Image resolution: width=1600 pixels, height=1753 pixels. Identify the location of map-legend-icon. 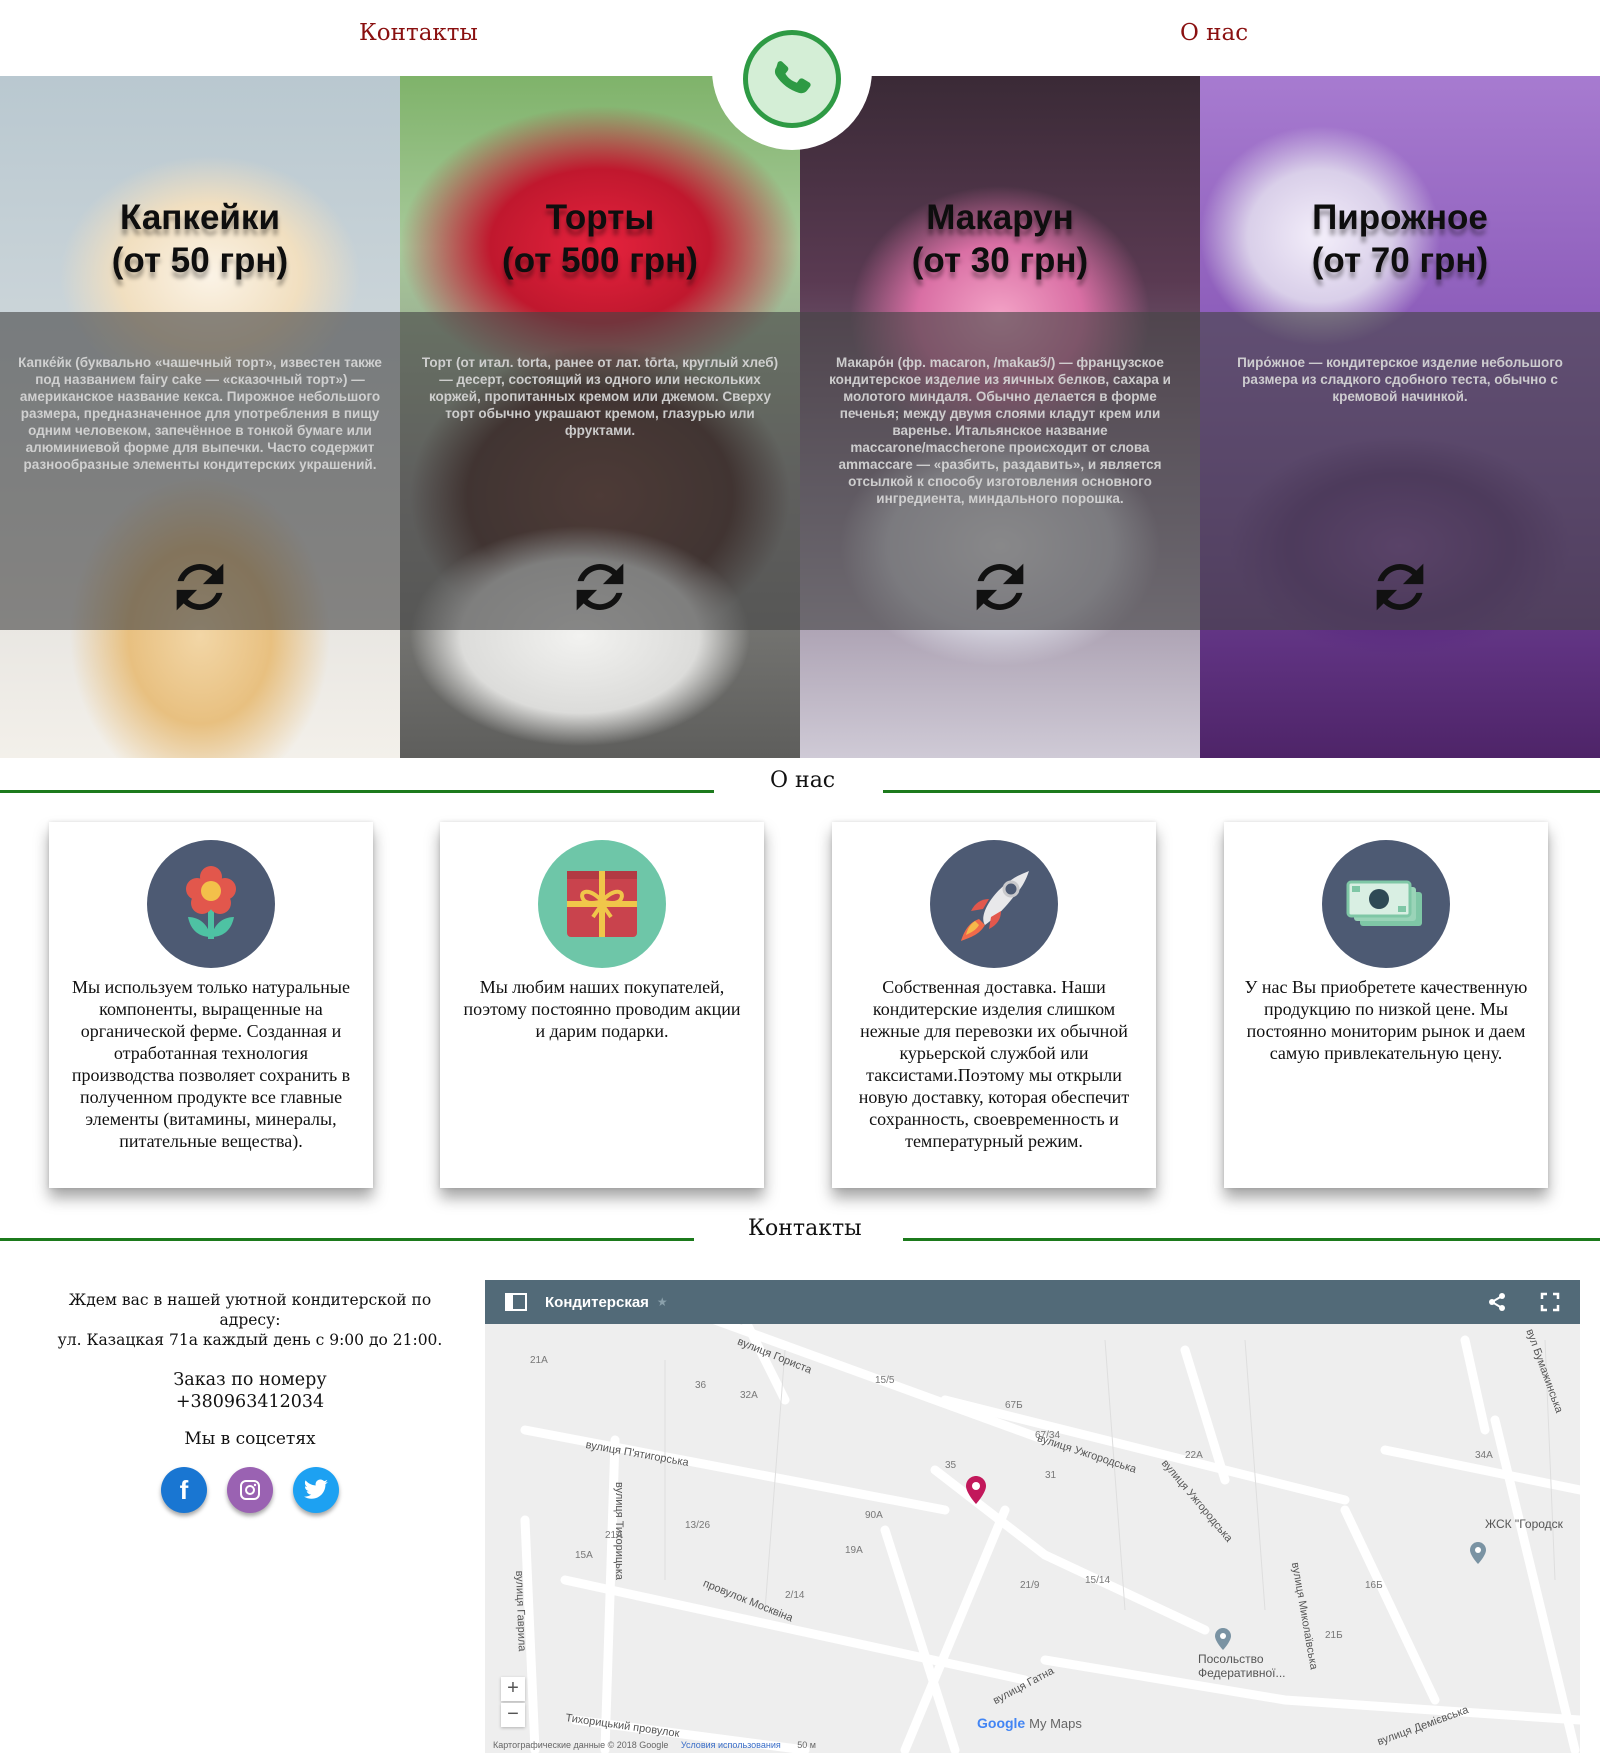
(516, 1302).